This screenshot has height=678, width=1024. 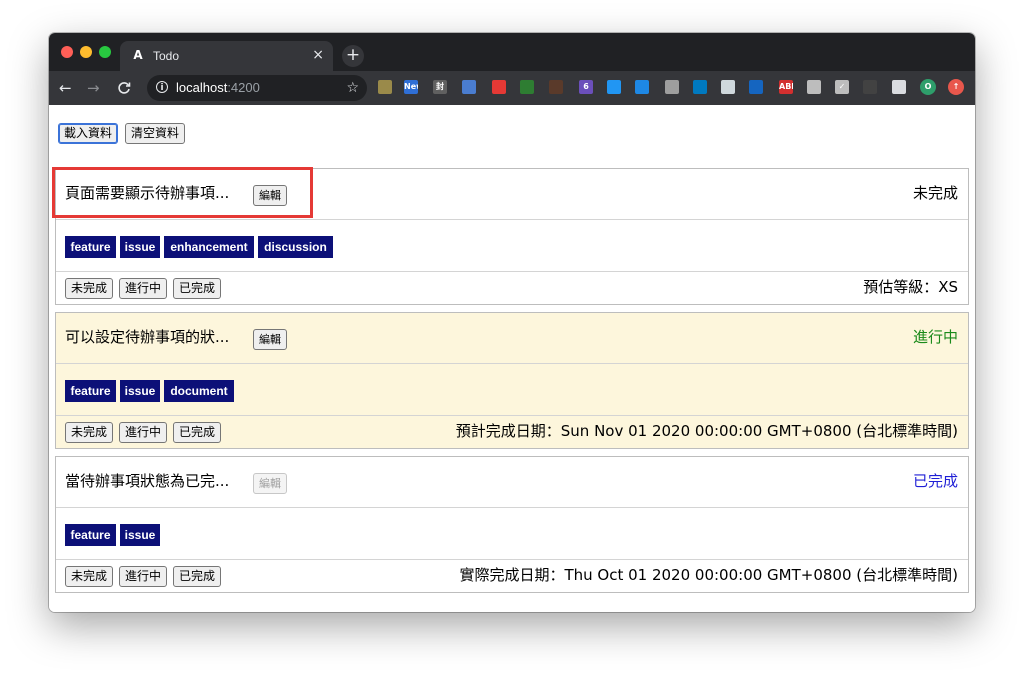 What do you see at coordinates (512, 288) in the screenshot?
I see `todo-card-footer: 未完成 進行中 已完成 預估等級：XS` at bounding box center [512, 288].